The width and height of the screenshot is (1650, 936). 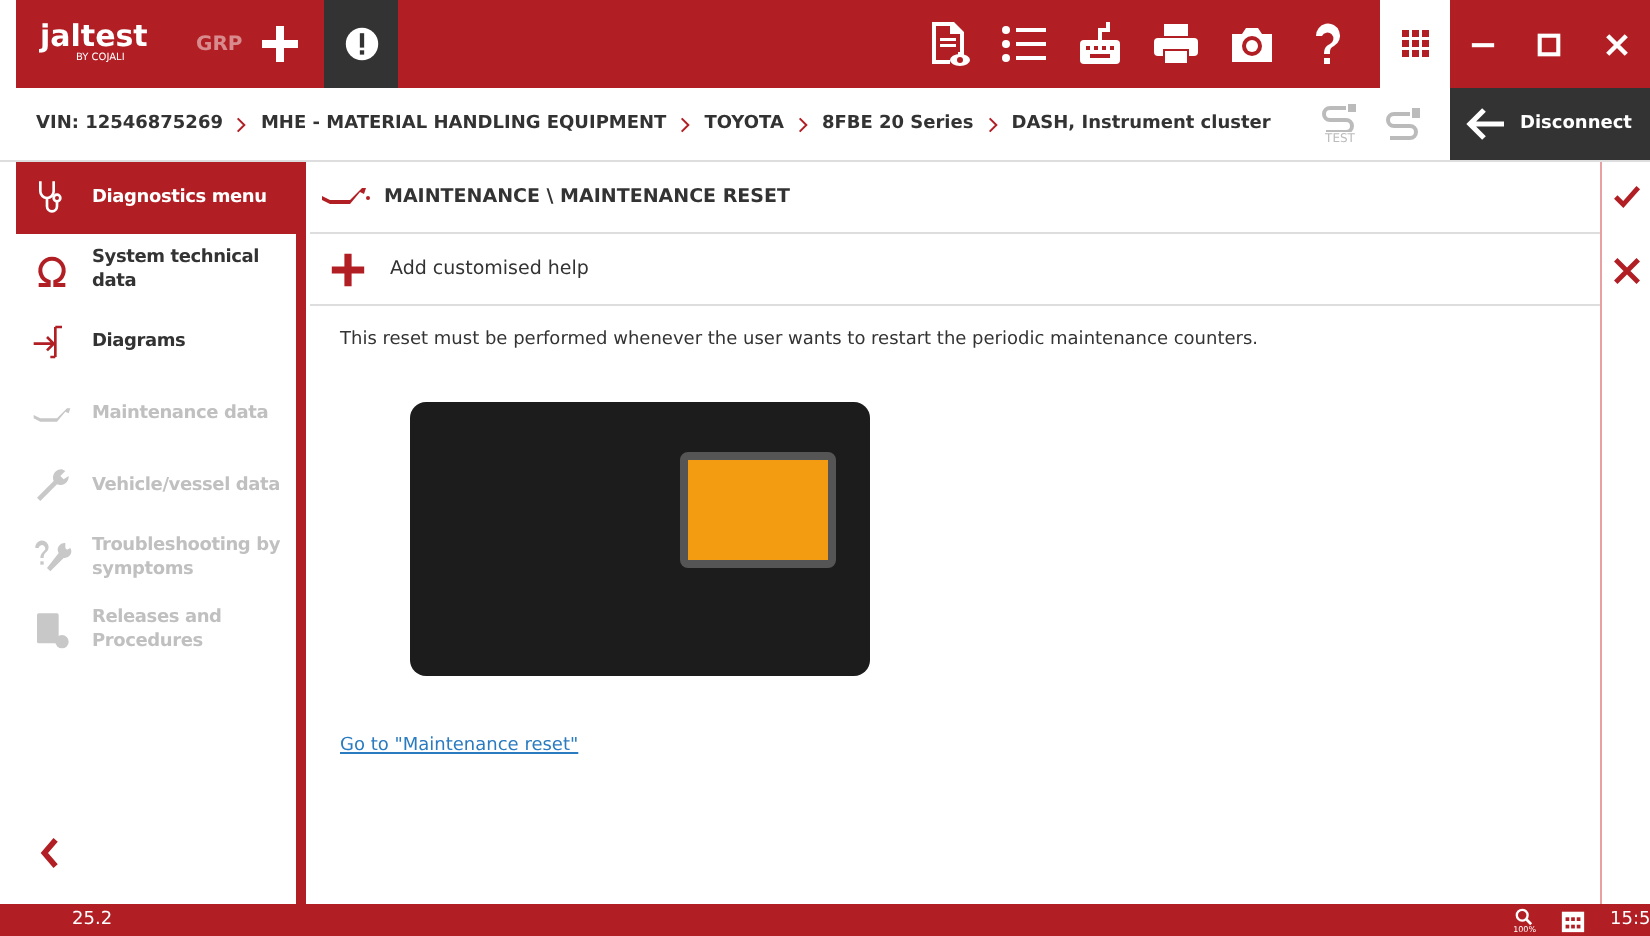 What do you see at coordinates (1616, 44) in the screenshot?
I see `close-icon` at bounding box center [1616, 44].